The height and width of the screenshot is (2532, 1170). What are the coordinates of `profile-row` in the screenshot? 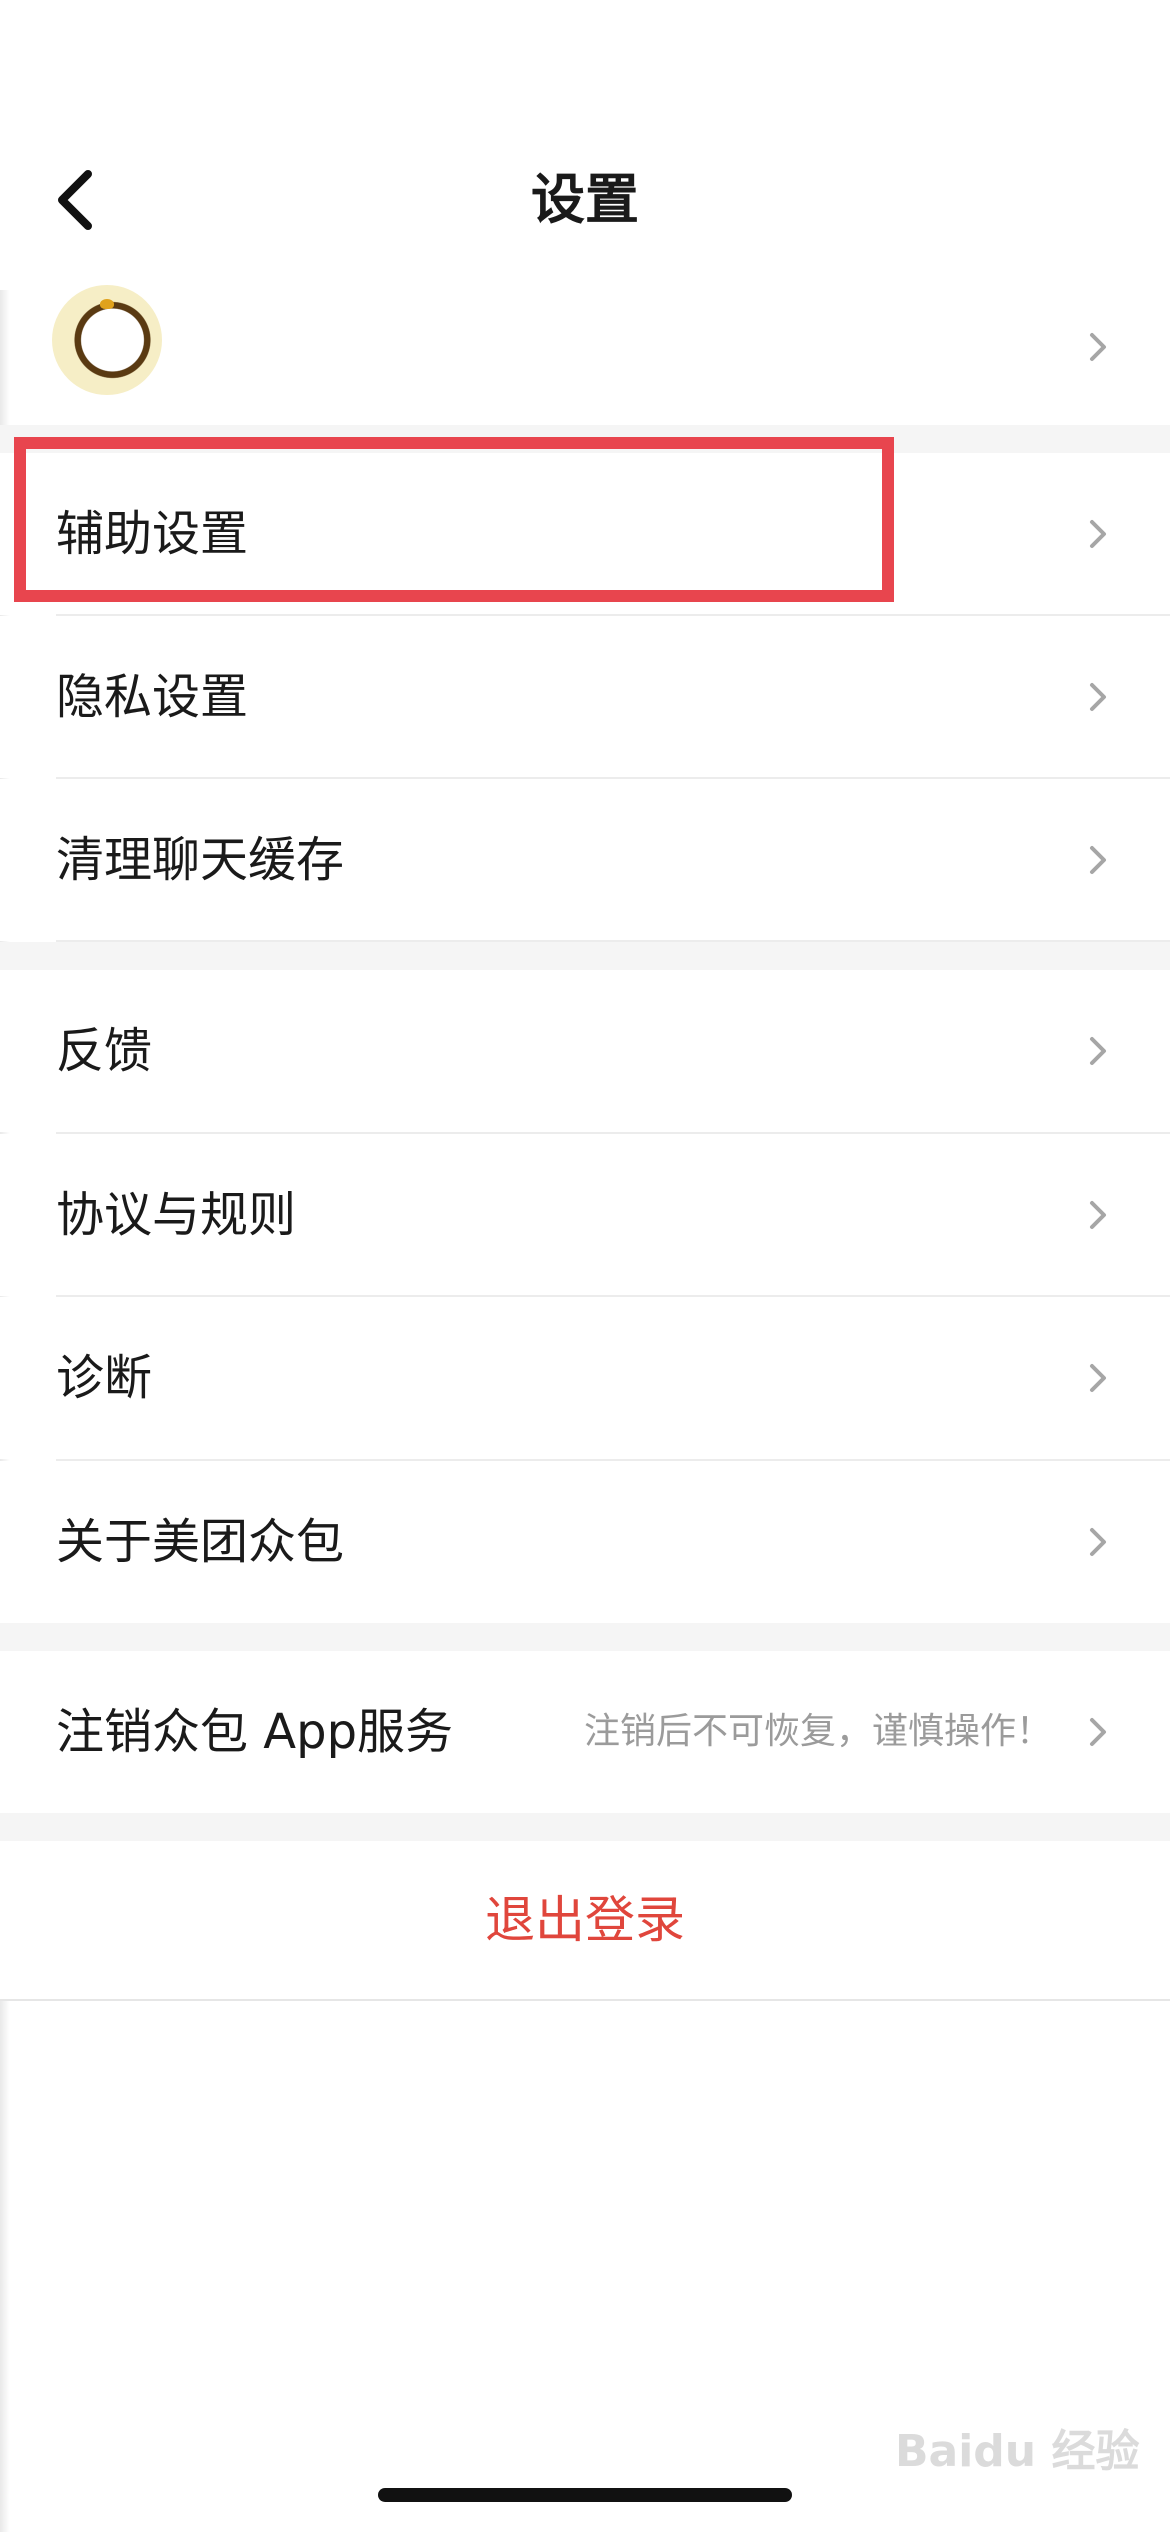 It's located at (585, 355).